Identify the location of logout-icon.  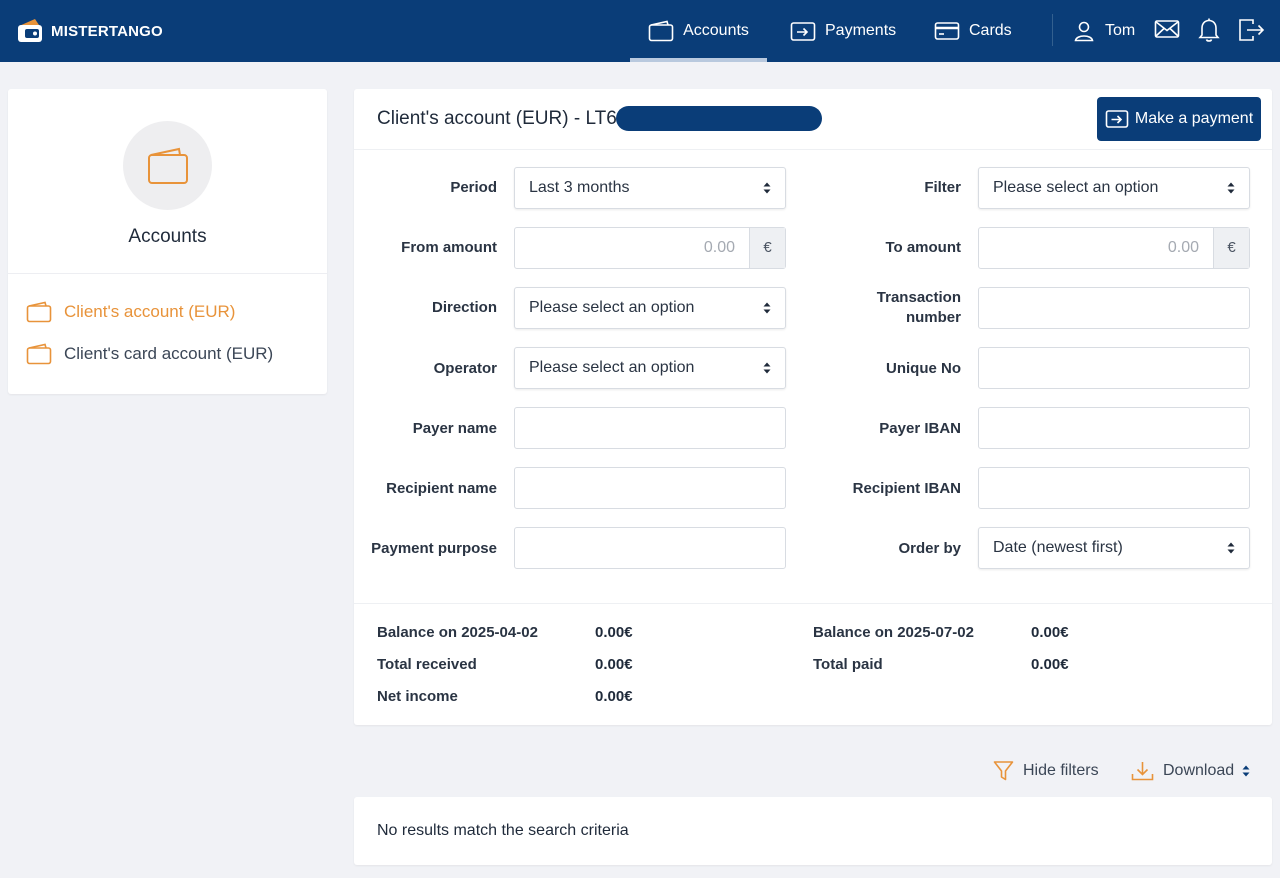
(1252, 30).